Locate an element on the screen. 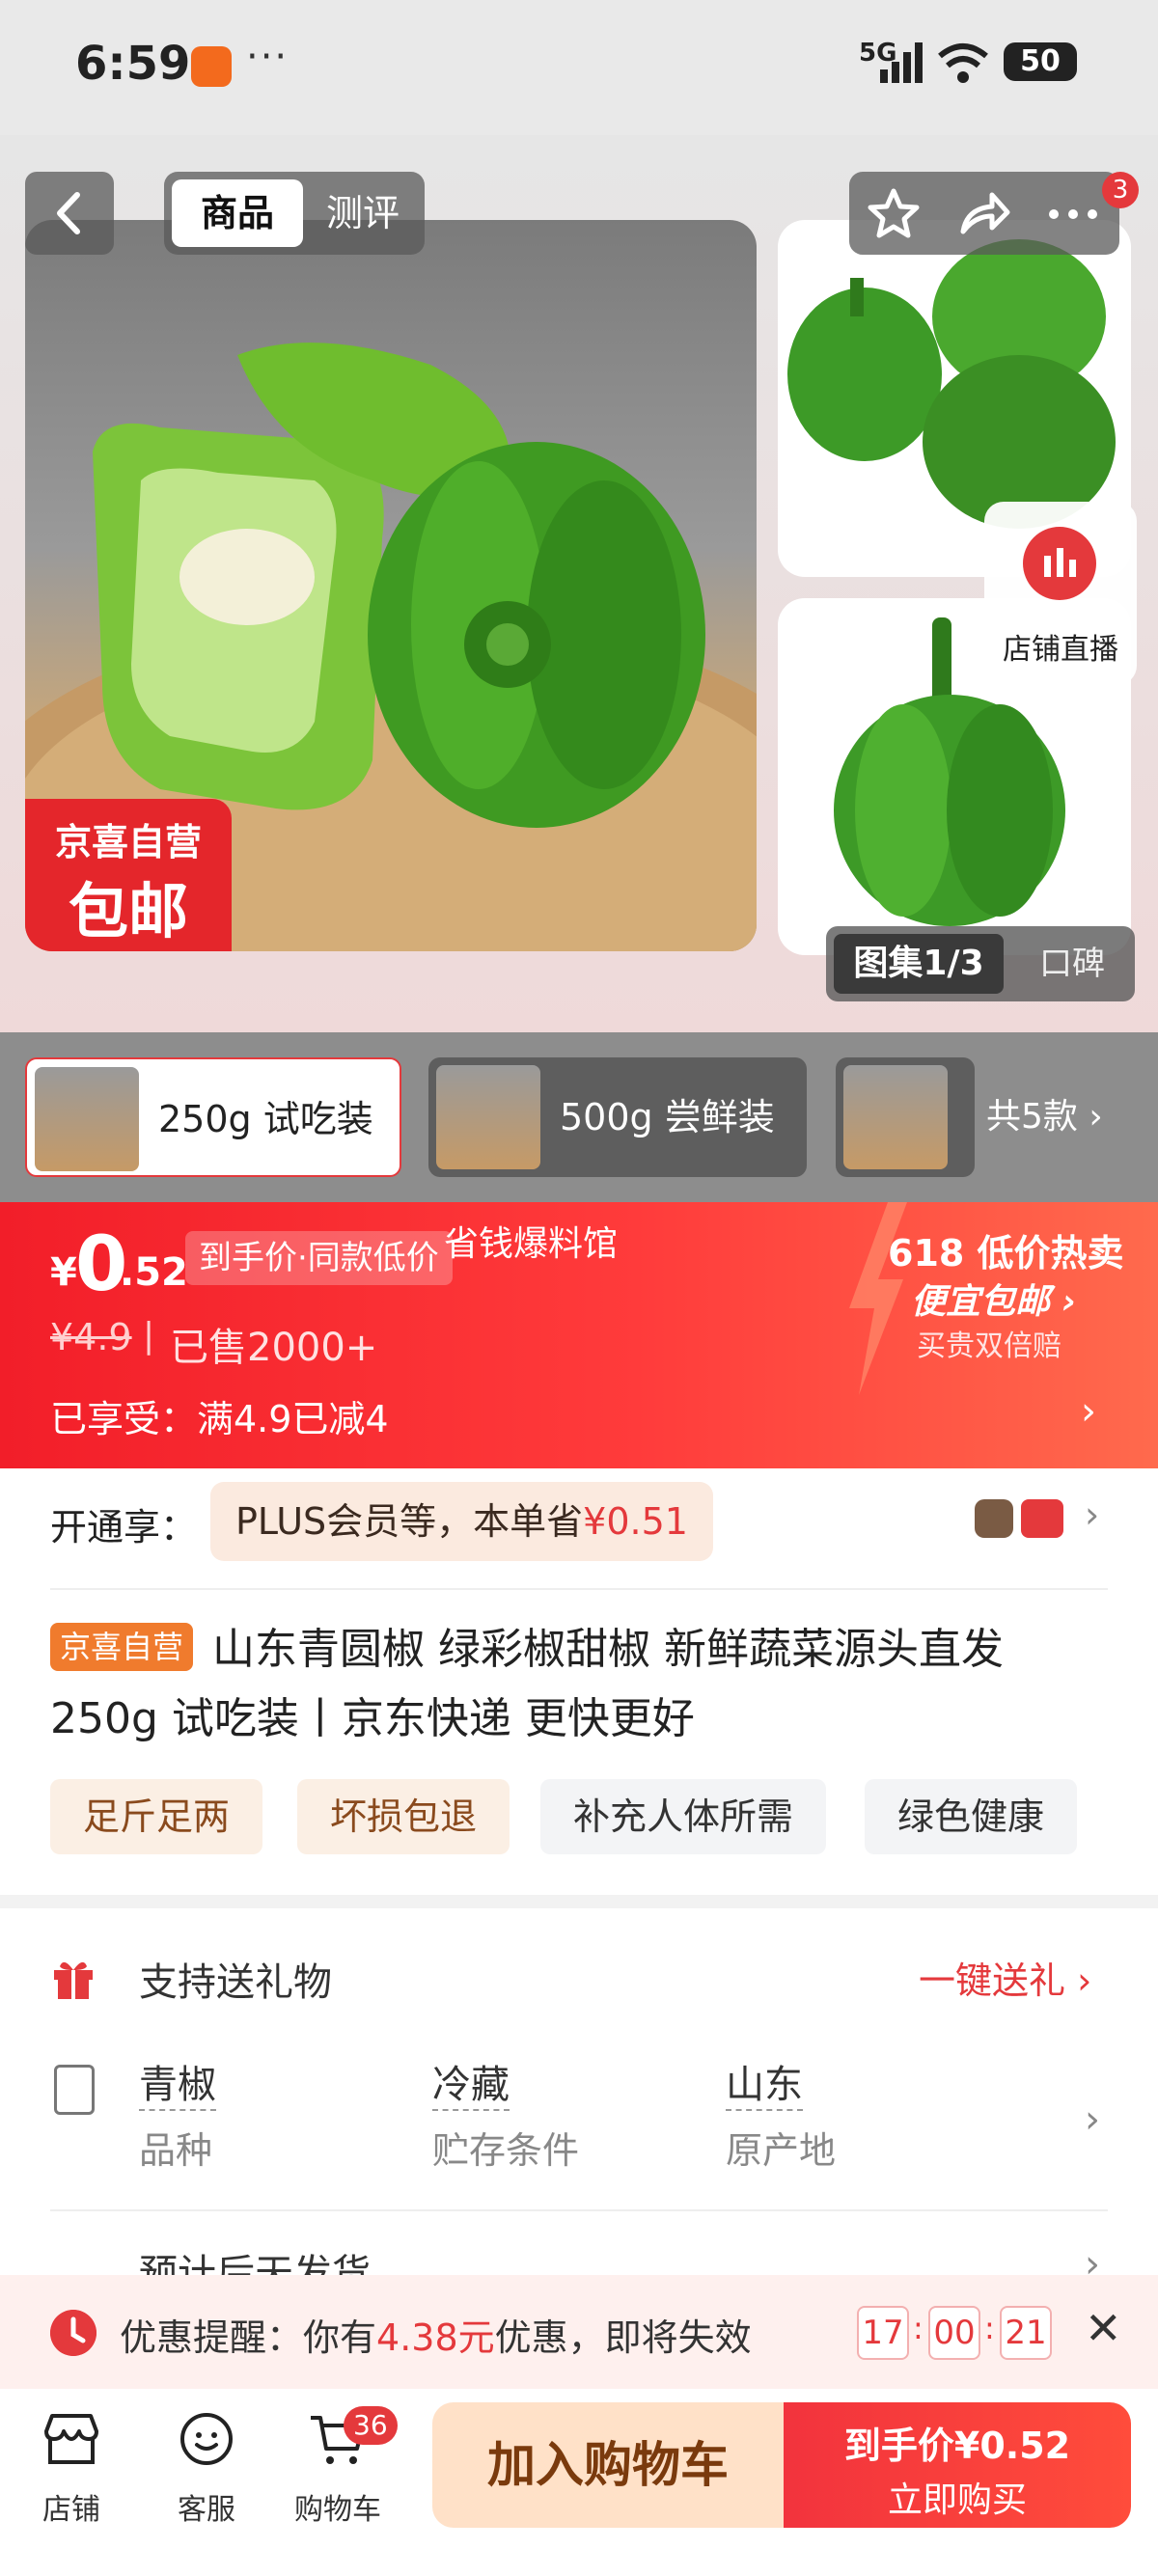 This screenshot has height=2576, width=1158. store-label: 店铺 is located at coordinates (71, 2506).